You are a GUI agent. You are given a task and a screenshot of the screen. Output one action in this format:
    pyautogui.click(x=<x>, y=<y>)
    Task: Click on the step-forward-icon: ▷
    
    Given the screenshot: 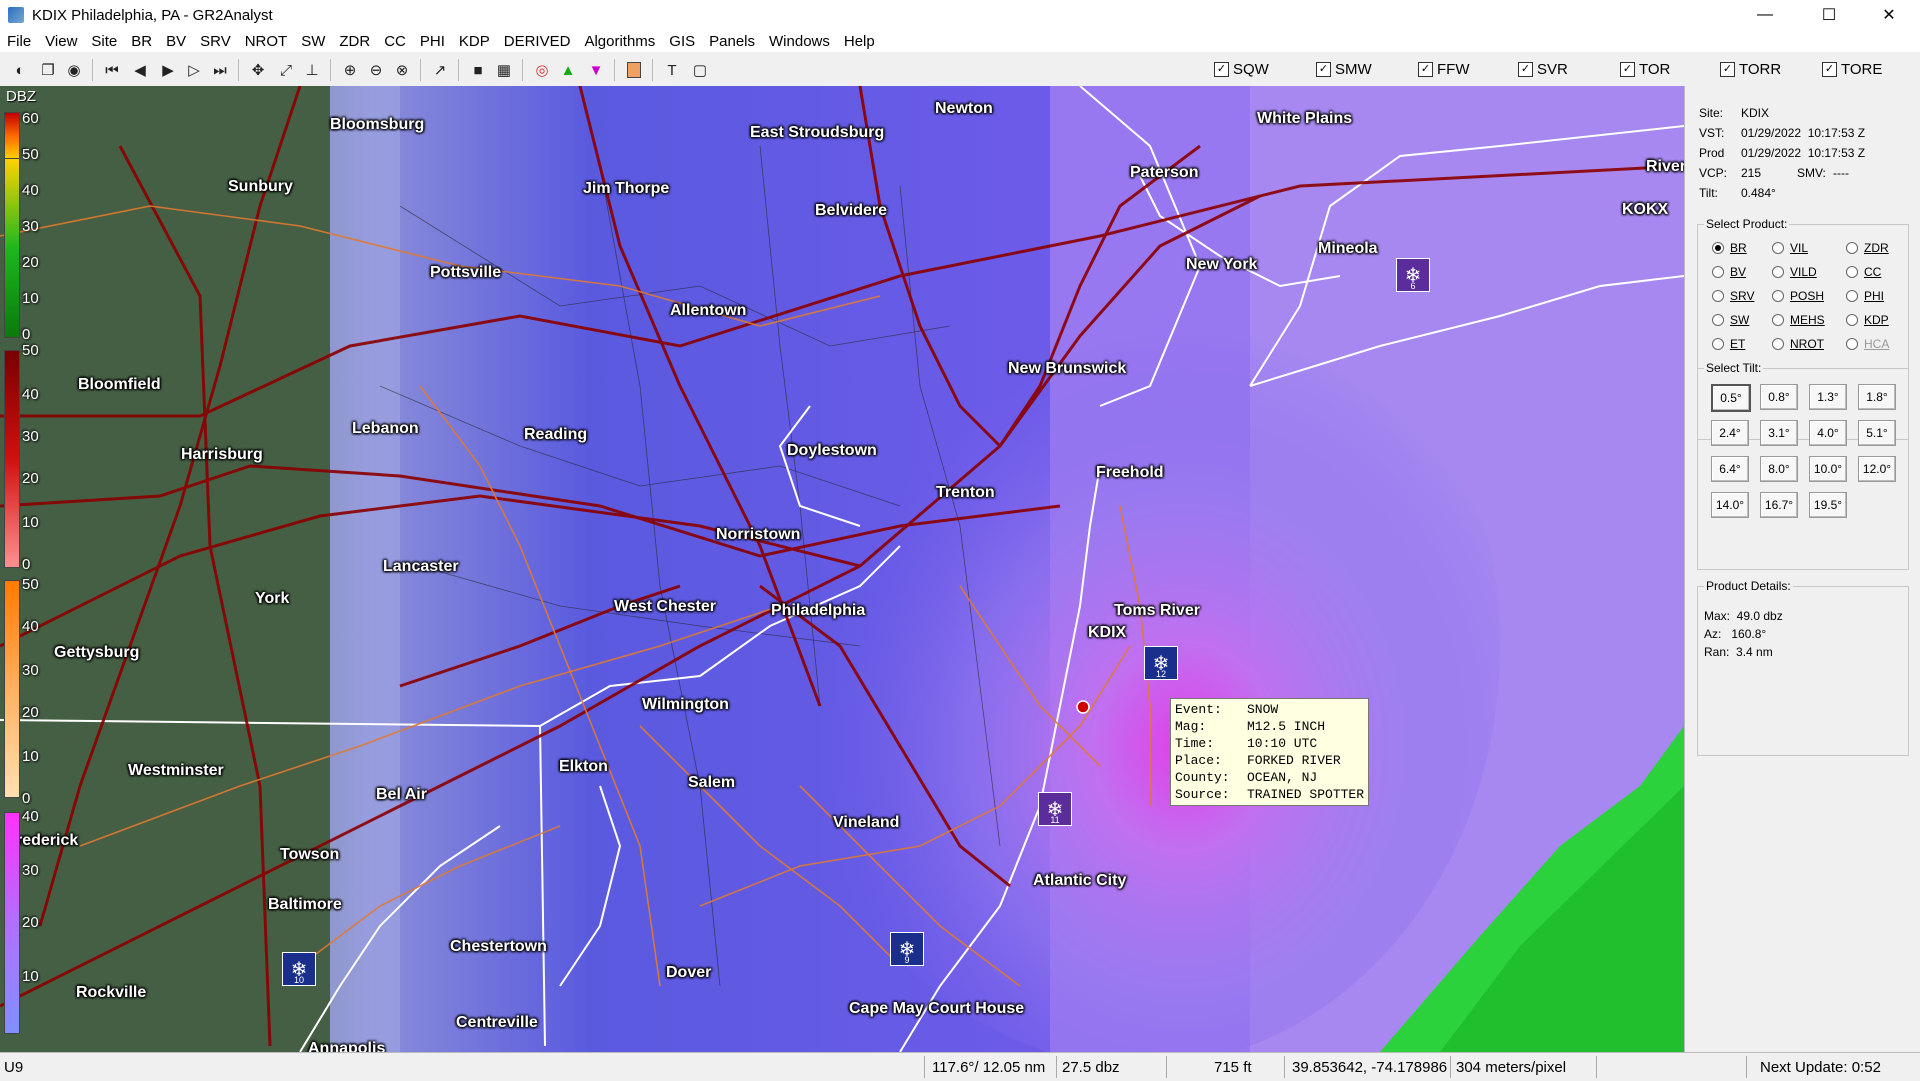 What is the action you would take?
    pyautogui.click(x=194, y=70)
    